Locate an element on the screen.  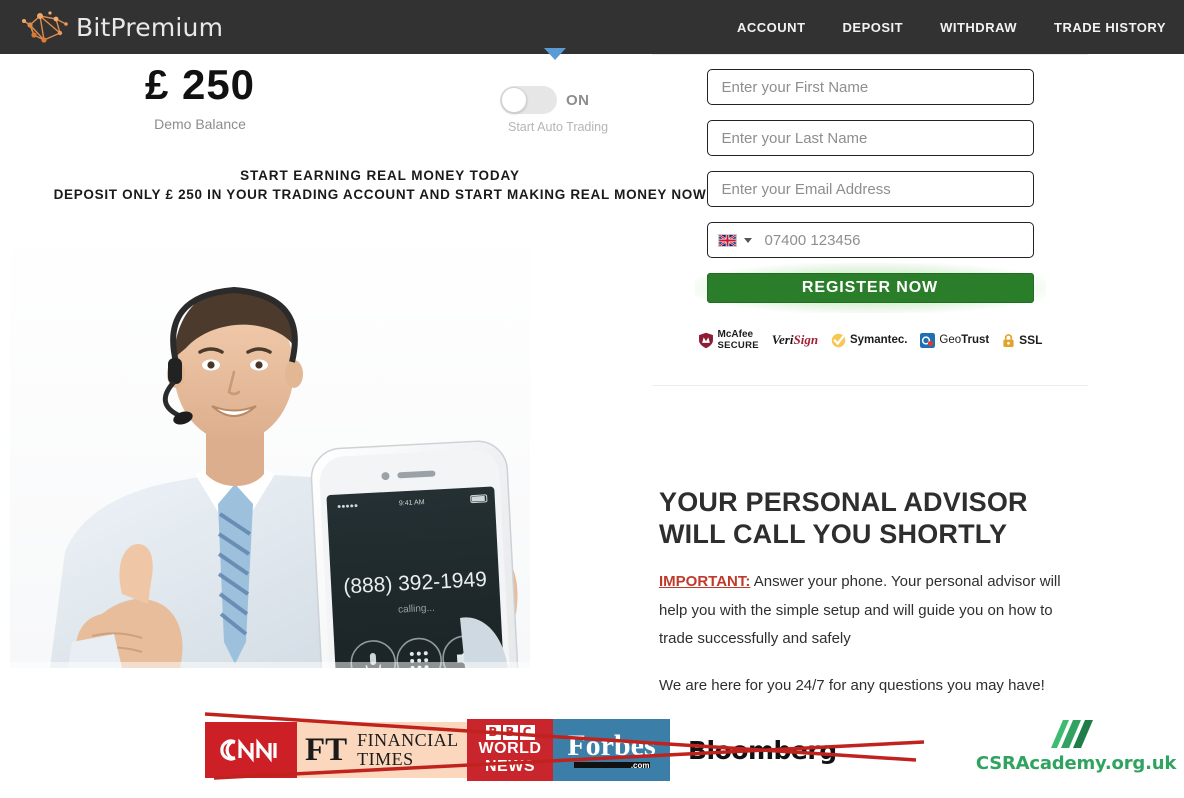
chevron-down-icon is located at coordinates (555, 54).